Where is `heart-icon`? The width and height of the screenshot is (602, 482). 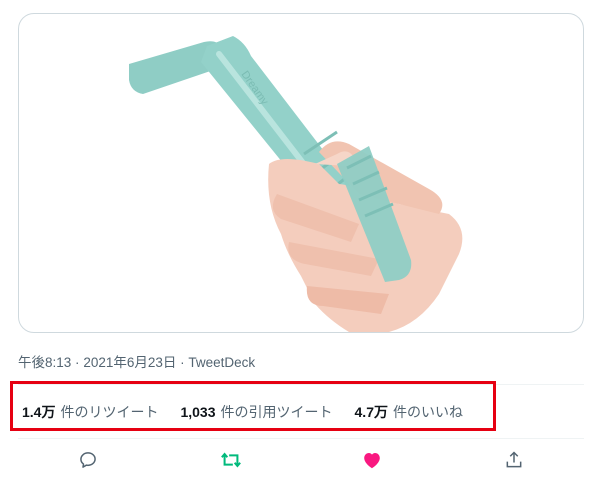 heart-icon is located at coordinates (372, 460).